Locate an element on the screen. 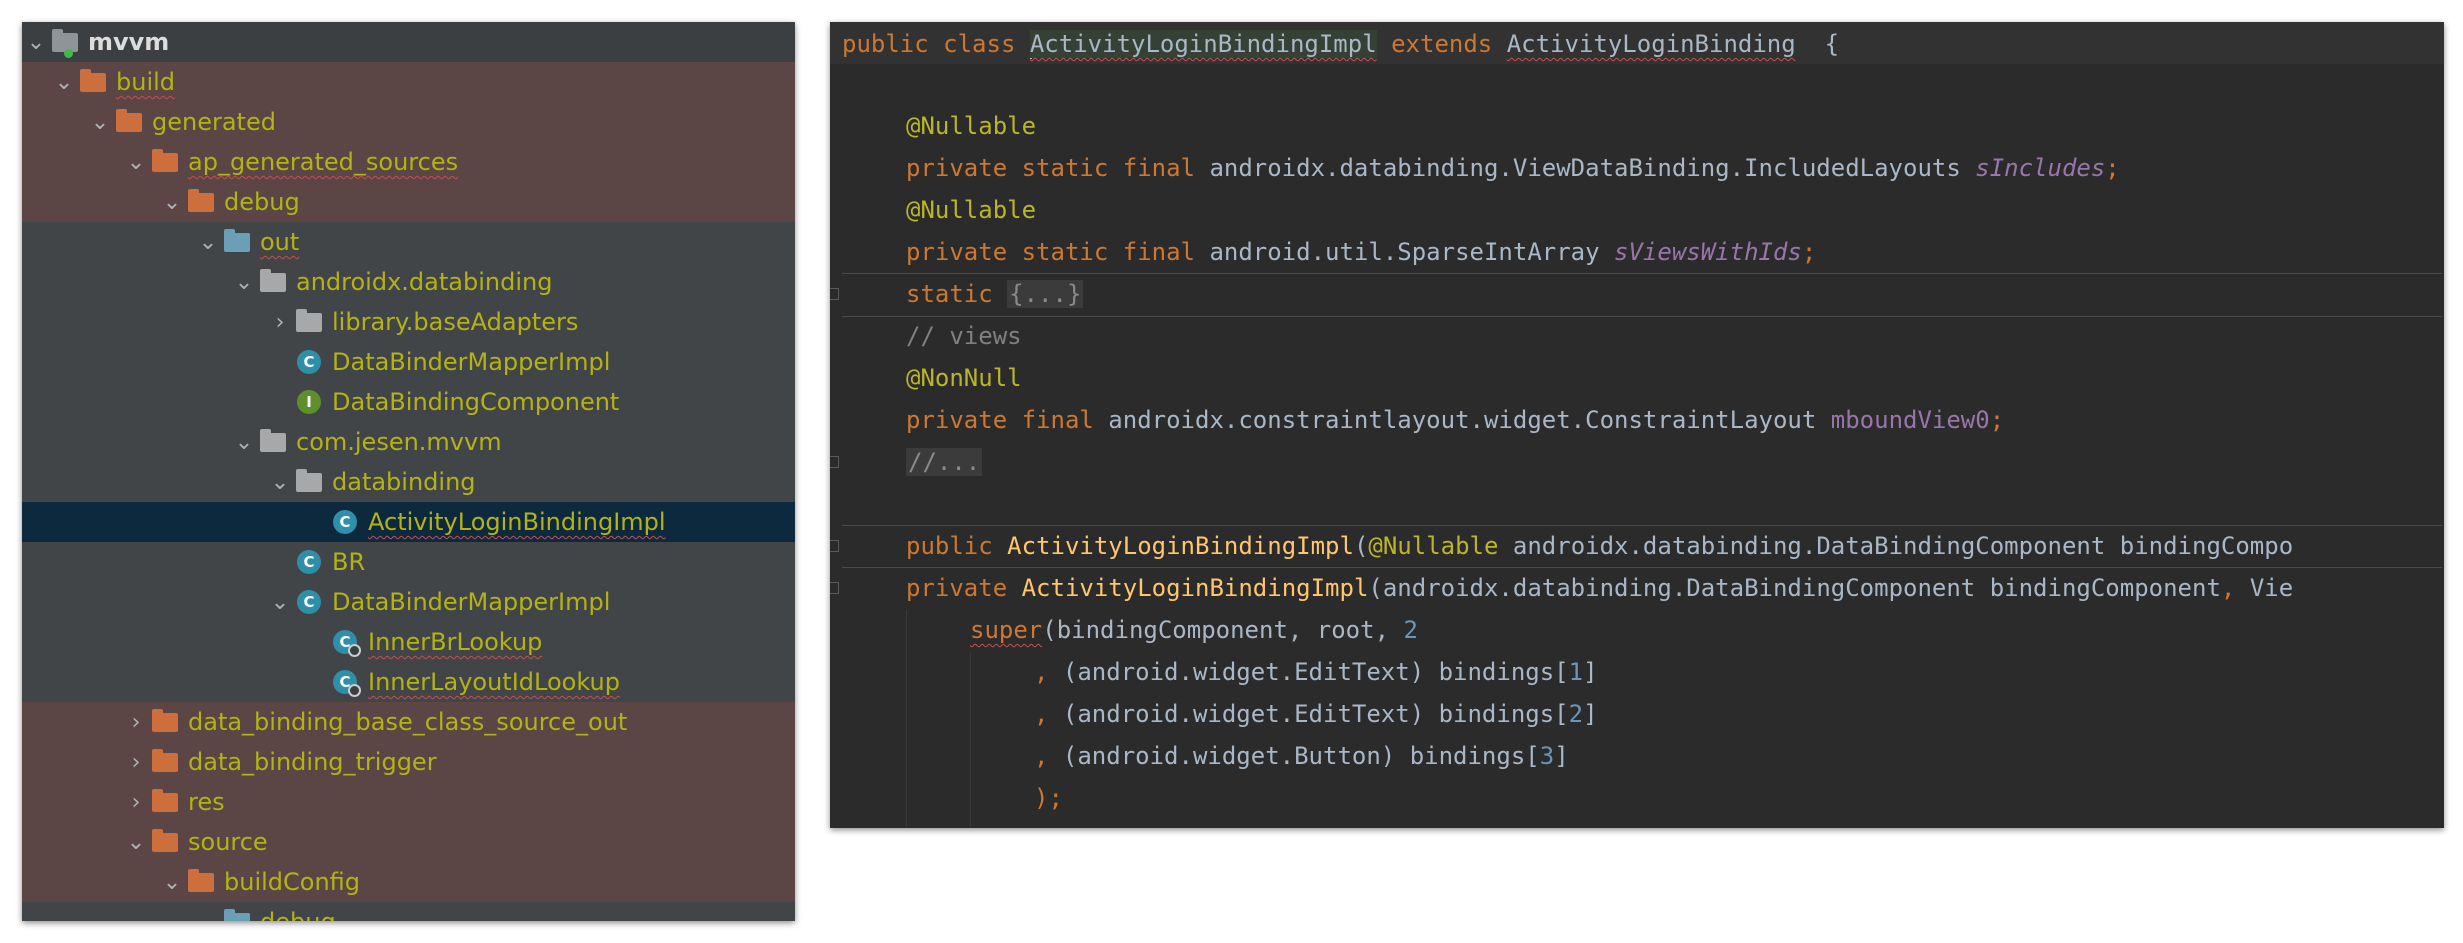  tree-label: DataBindingComponent is located at coordinates (476, 402).